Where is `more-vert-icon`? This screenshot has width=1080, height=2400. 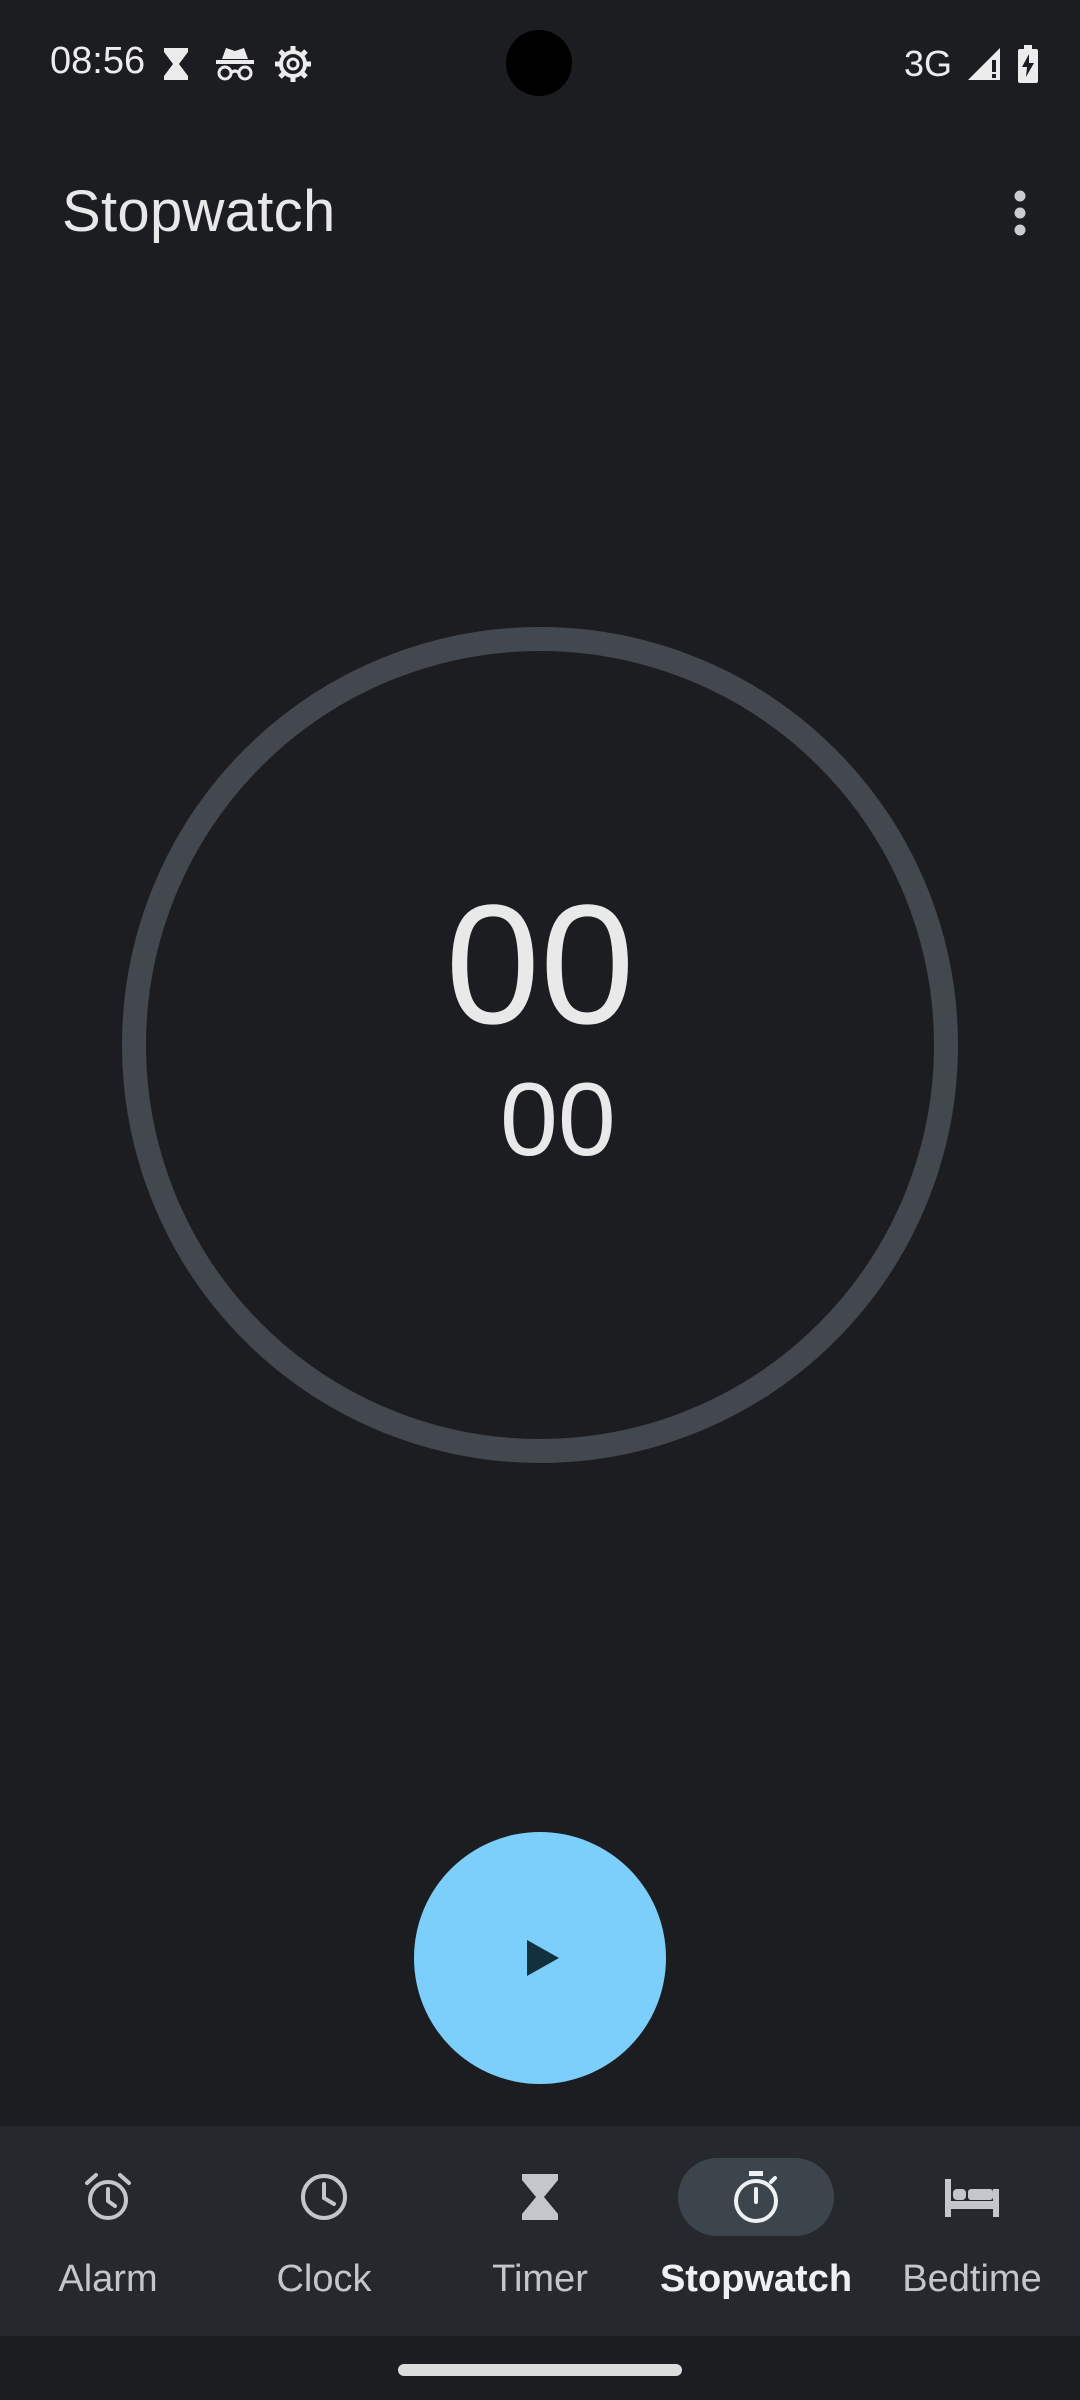
more-vert-icon is located at coordinates (1020, 213).